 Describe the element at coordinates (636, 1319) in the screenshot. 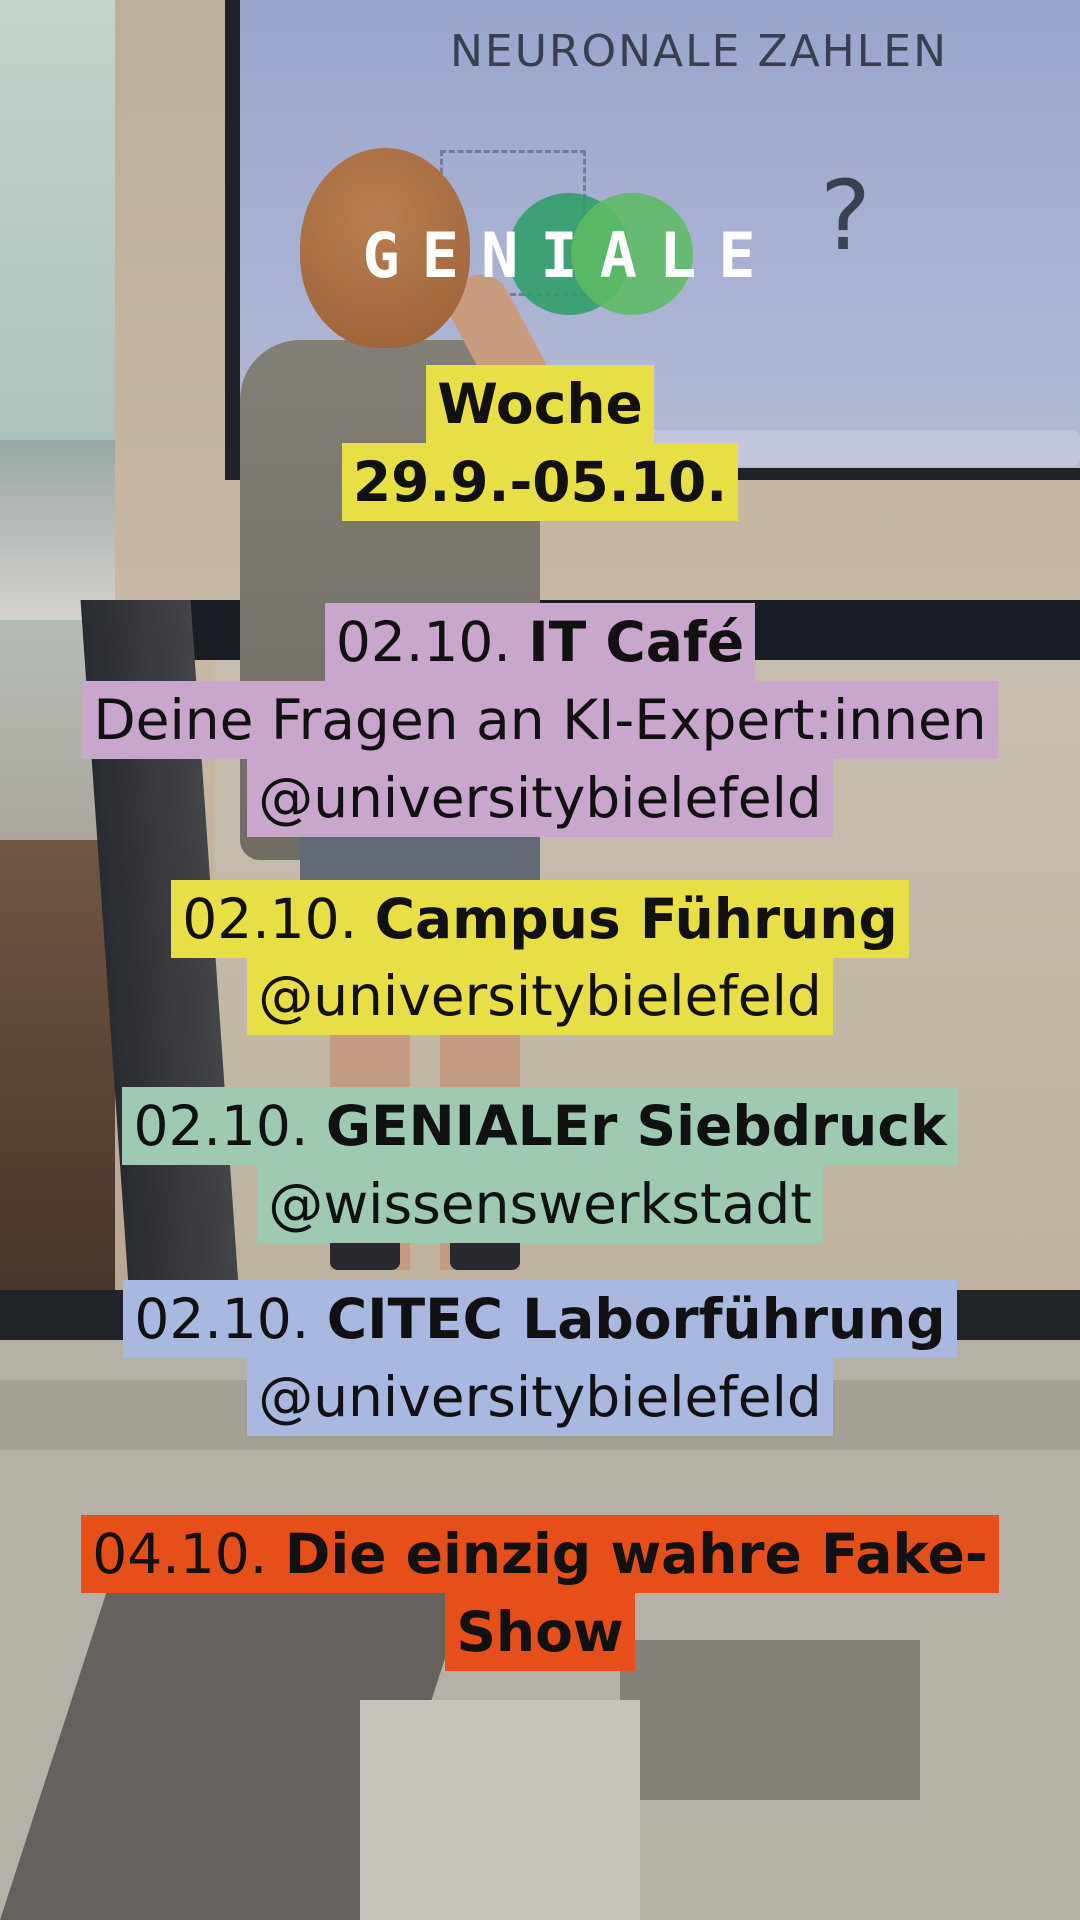

I see `event-title: CITEC Laborführung` at that location.